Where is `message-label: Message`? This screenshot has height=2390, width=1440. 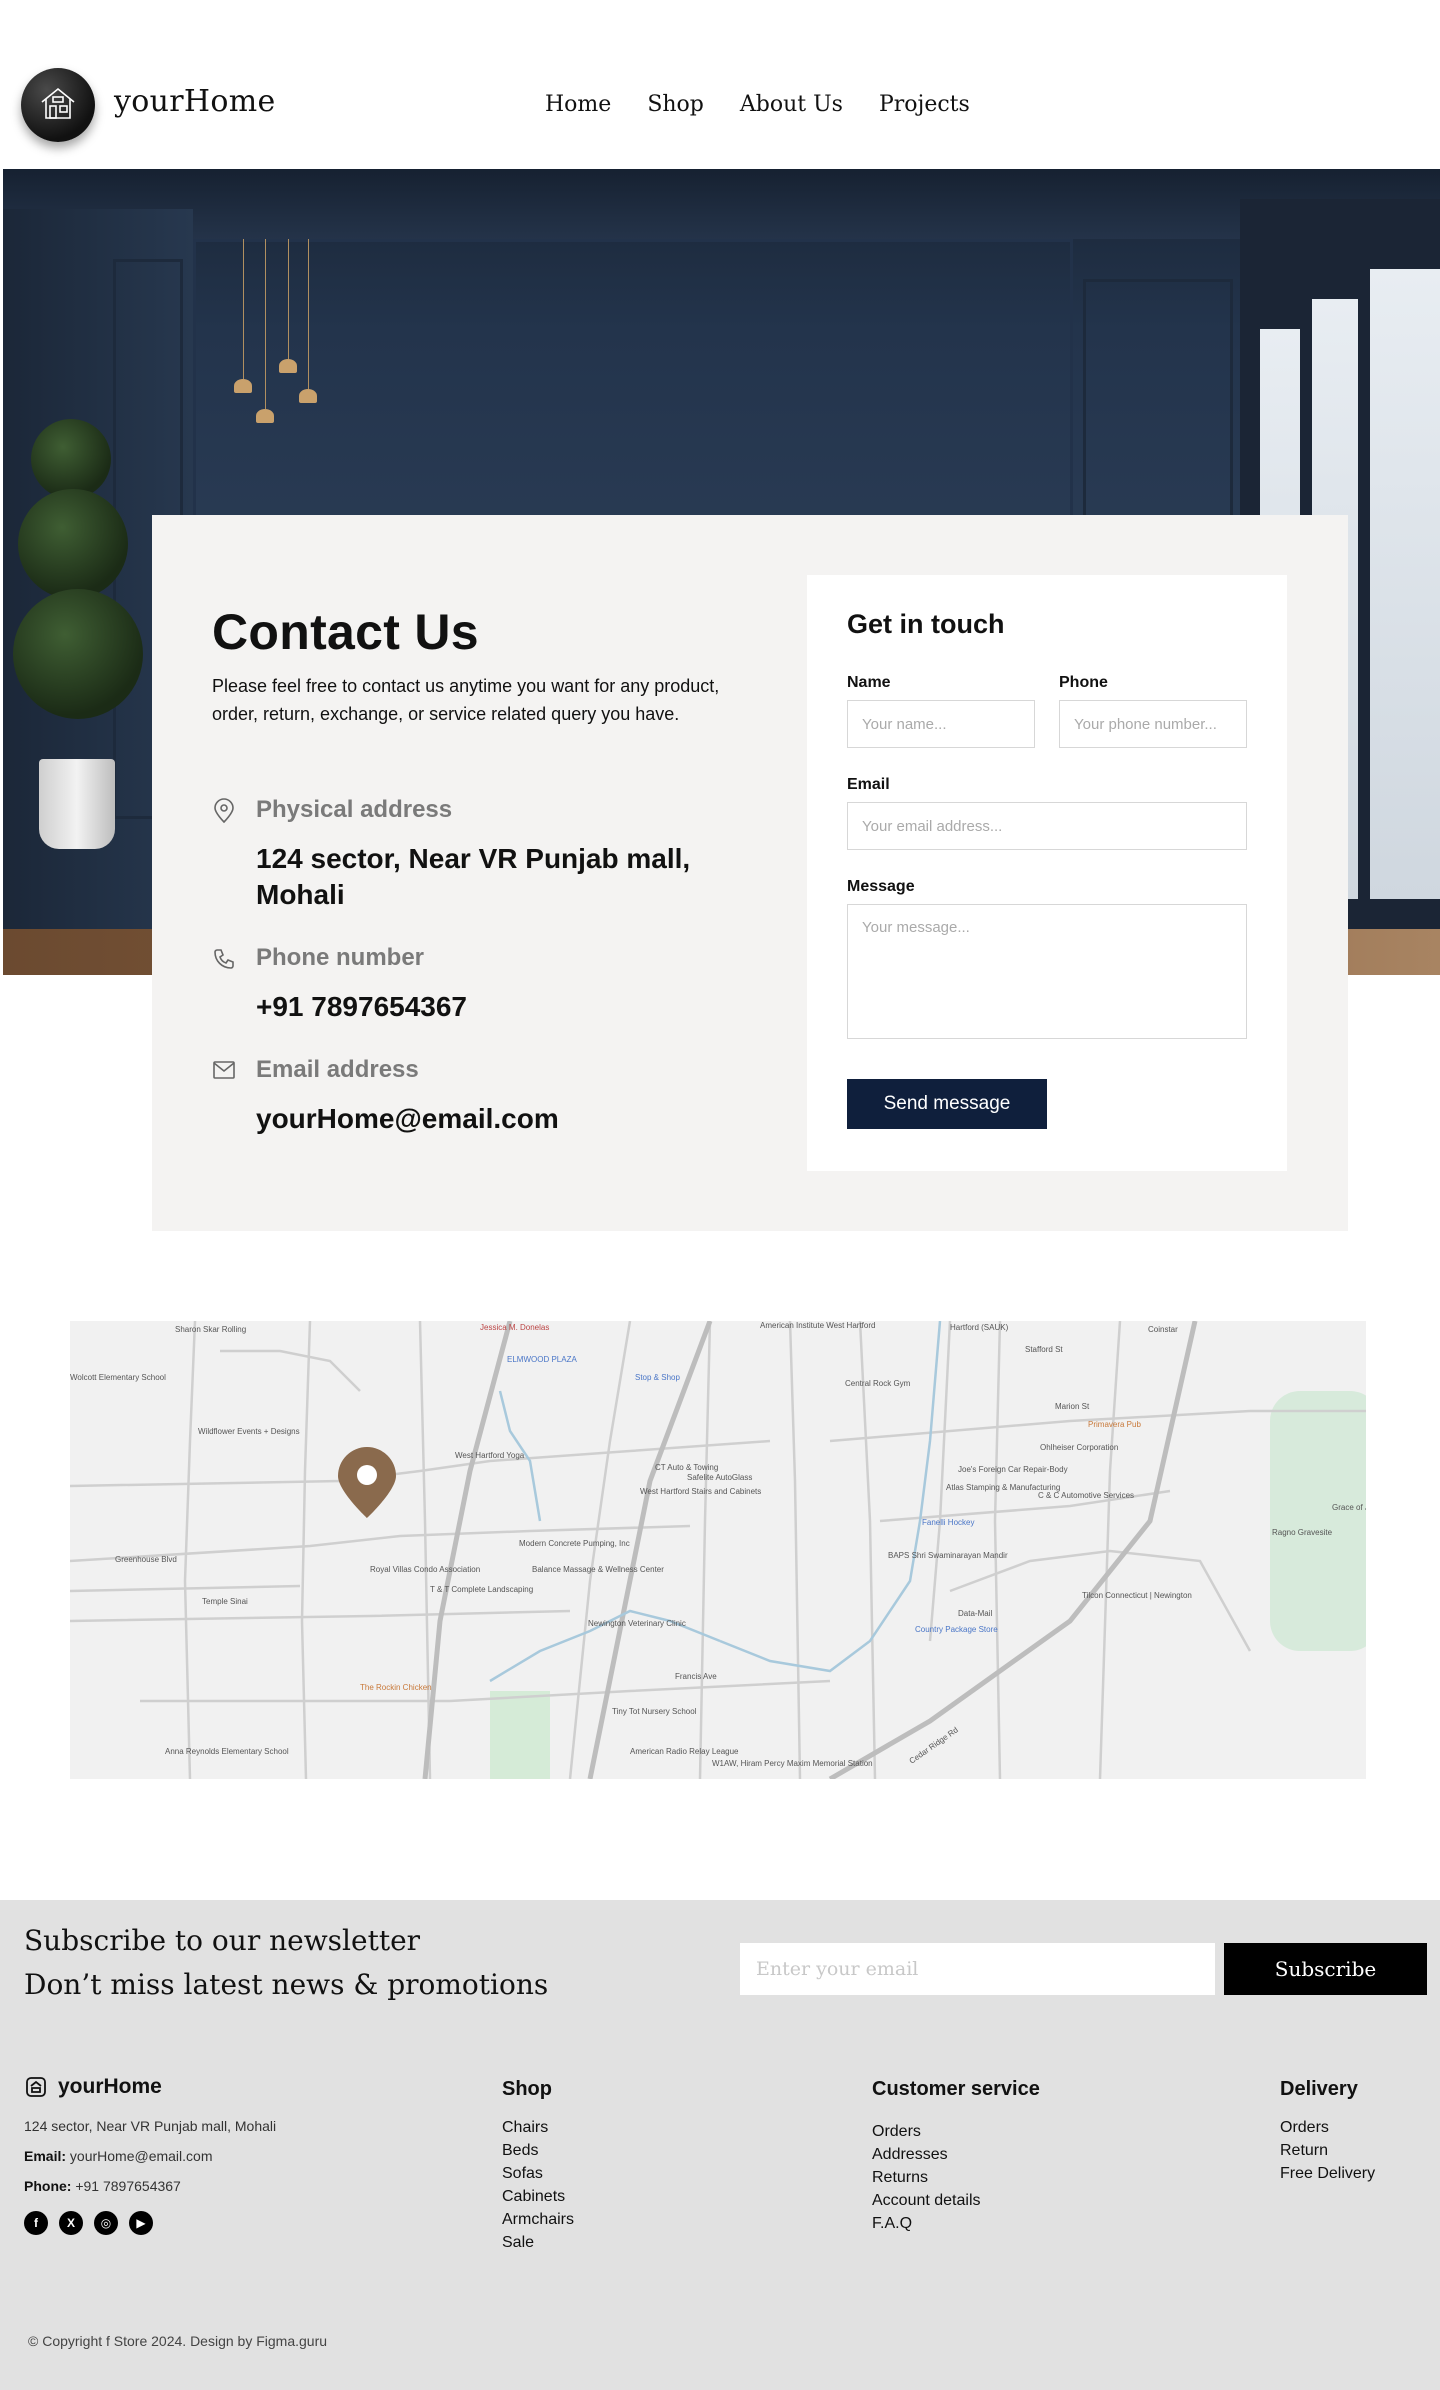
message-label: Message is located at coordinates (881, 886).